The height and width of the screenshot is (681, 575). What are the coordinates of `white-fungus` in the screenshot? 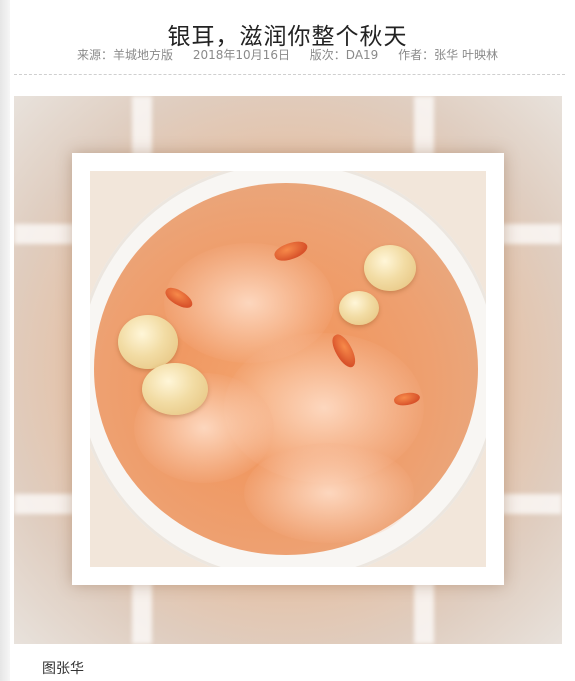 It's located at (329, 493).